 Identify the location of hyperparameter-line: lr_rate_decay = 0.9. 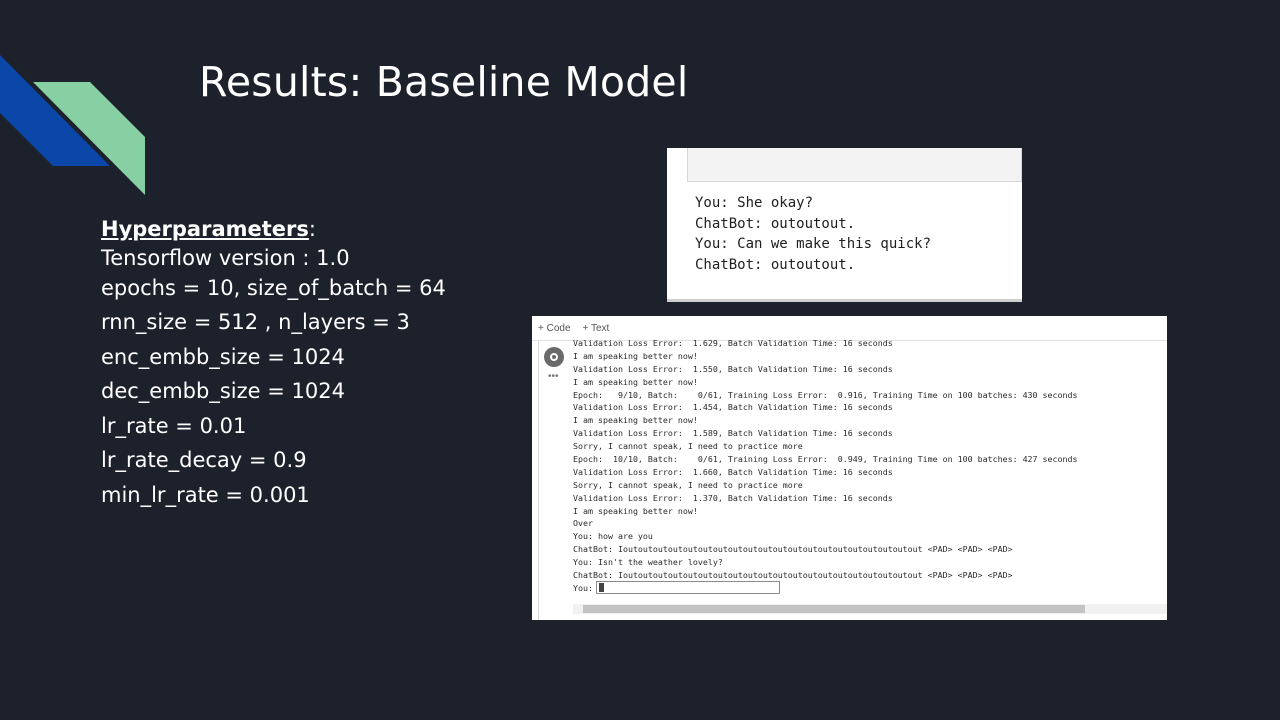
(204, 460).